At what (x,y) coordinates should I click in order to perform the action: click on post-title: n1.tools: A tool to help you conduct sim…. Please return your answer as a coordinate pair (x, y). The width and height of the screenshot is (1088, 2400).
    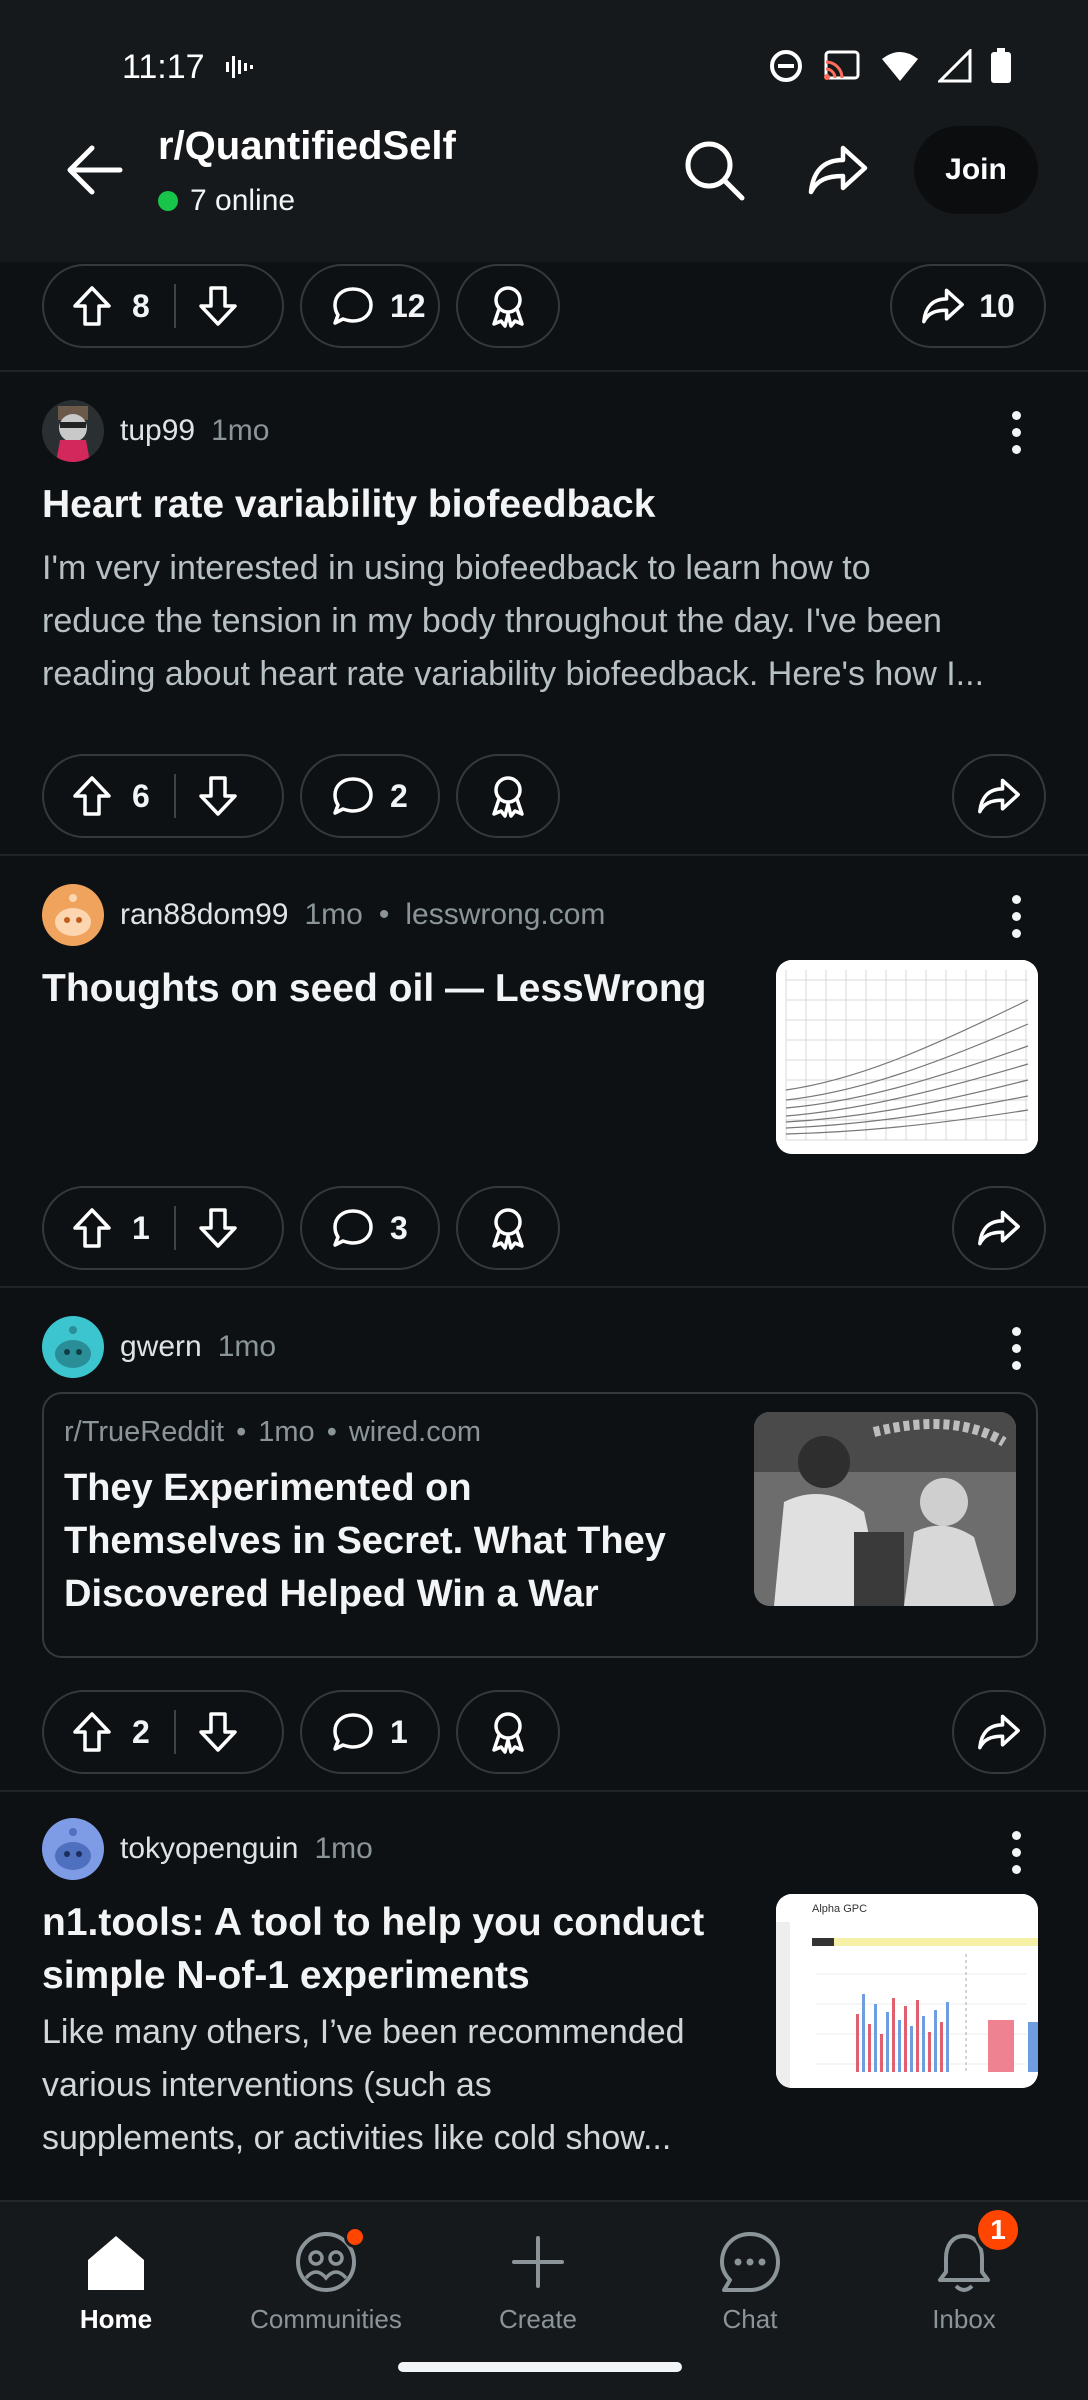
    Looking at the image, I should click on (392, 1949).